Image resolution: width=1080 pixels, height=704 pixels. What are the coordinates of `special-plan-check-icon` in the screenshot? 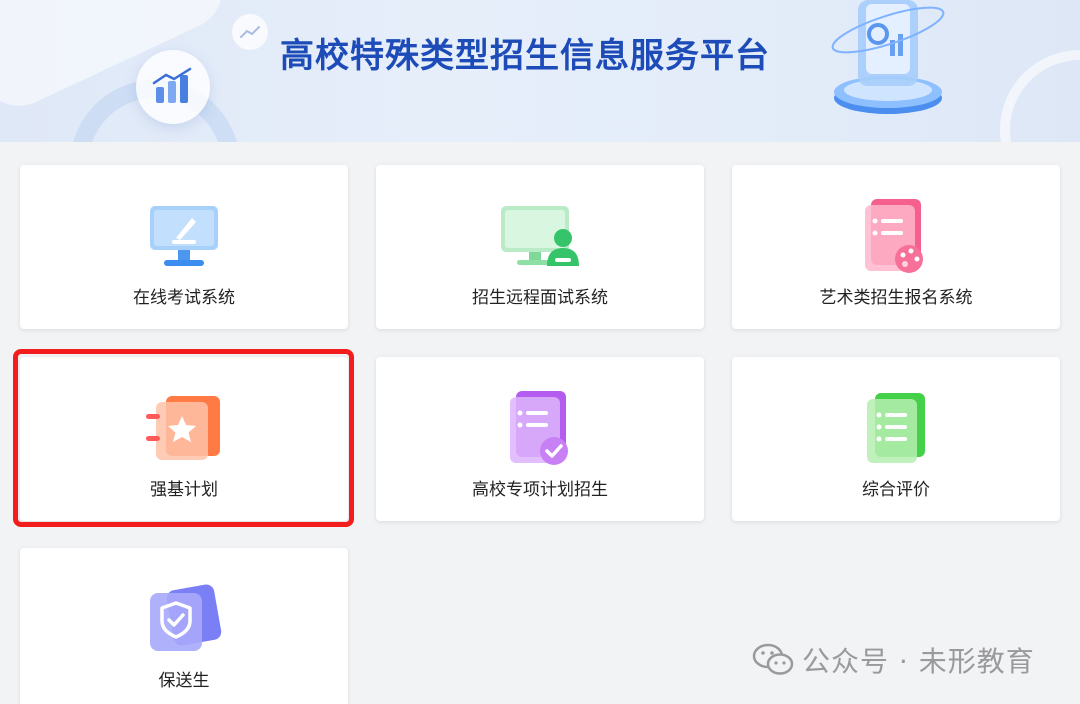 It's located at (540, 429).